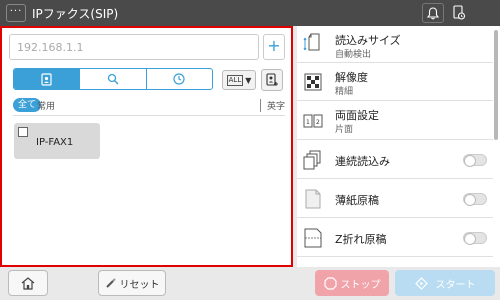 This screenshot has height=300, width=500. I want to click on duplex-icon: 12, so click(313, 121).